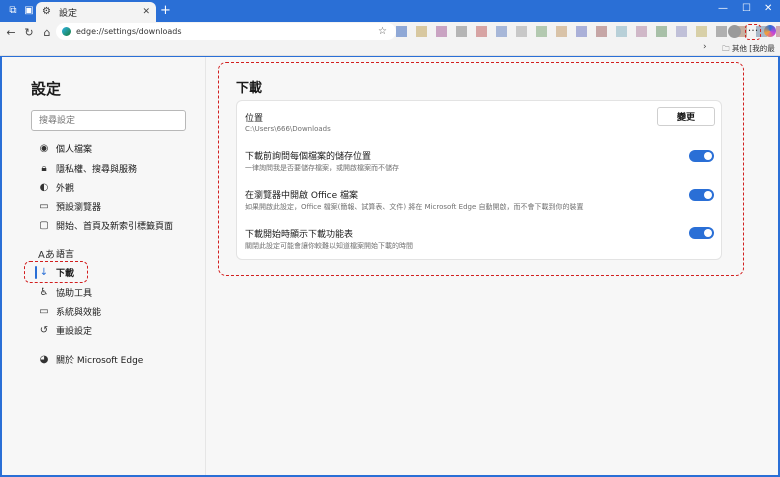 Image resolution: width=780 pixels, height=477 pixels. I want to click on navigation-bar: ← ↻ ⌂ edge://settings/downloads ☆ ···, so click(390, 32).